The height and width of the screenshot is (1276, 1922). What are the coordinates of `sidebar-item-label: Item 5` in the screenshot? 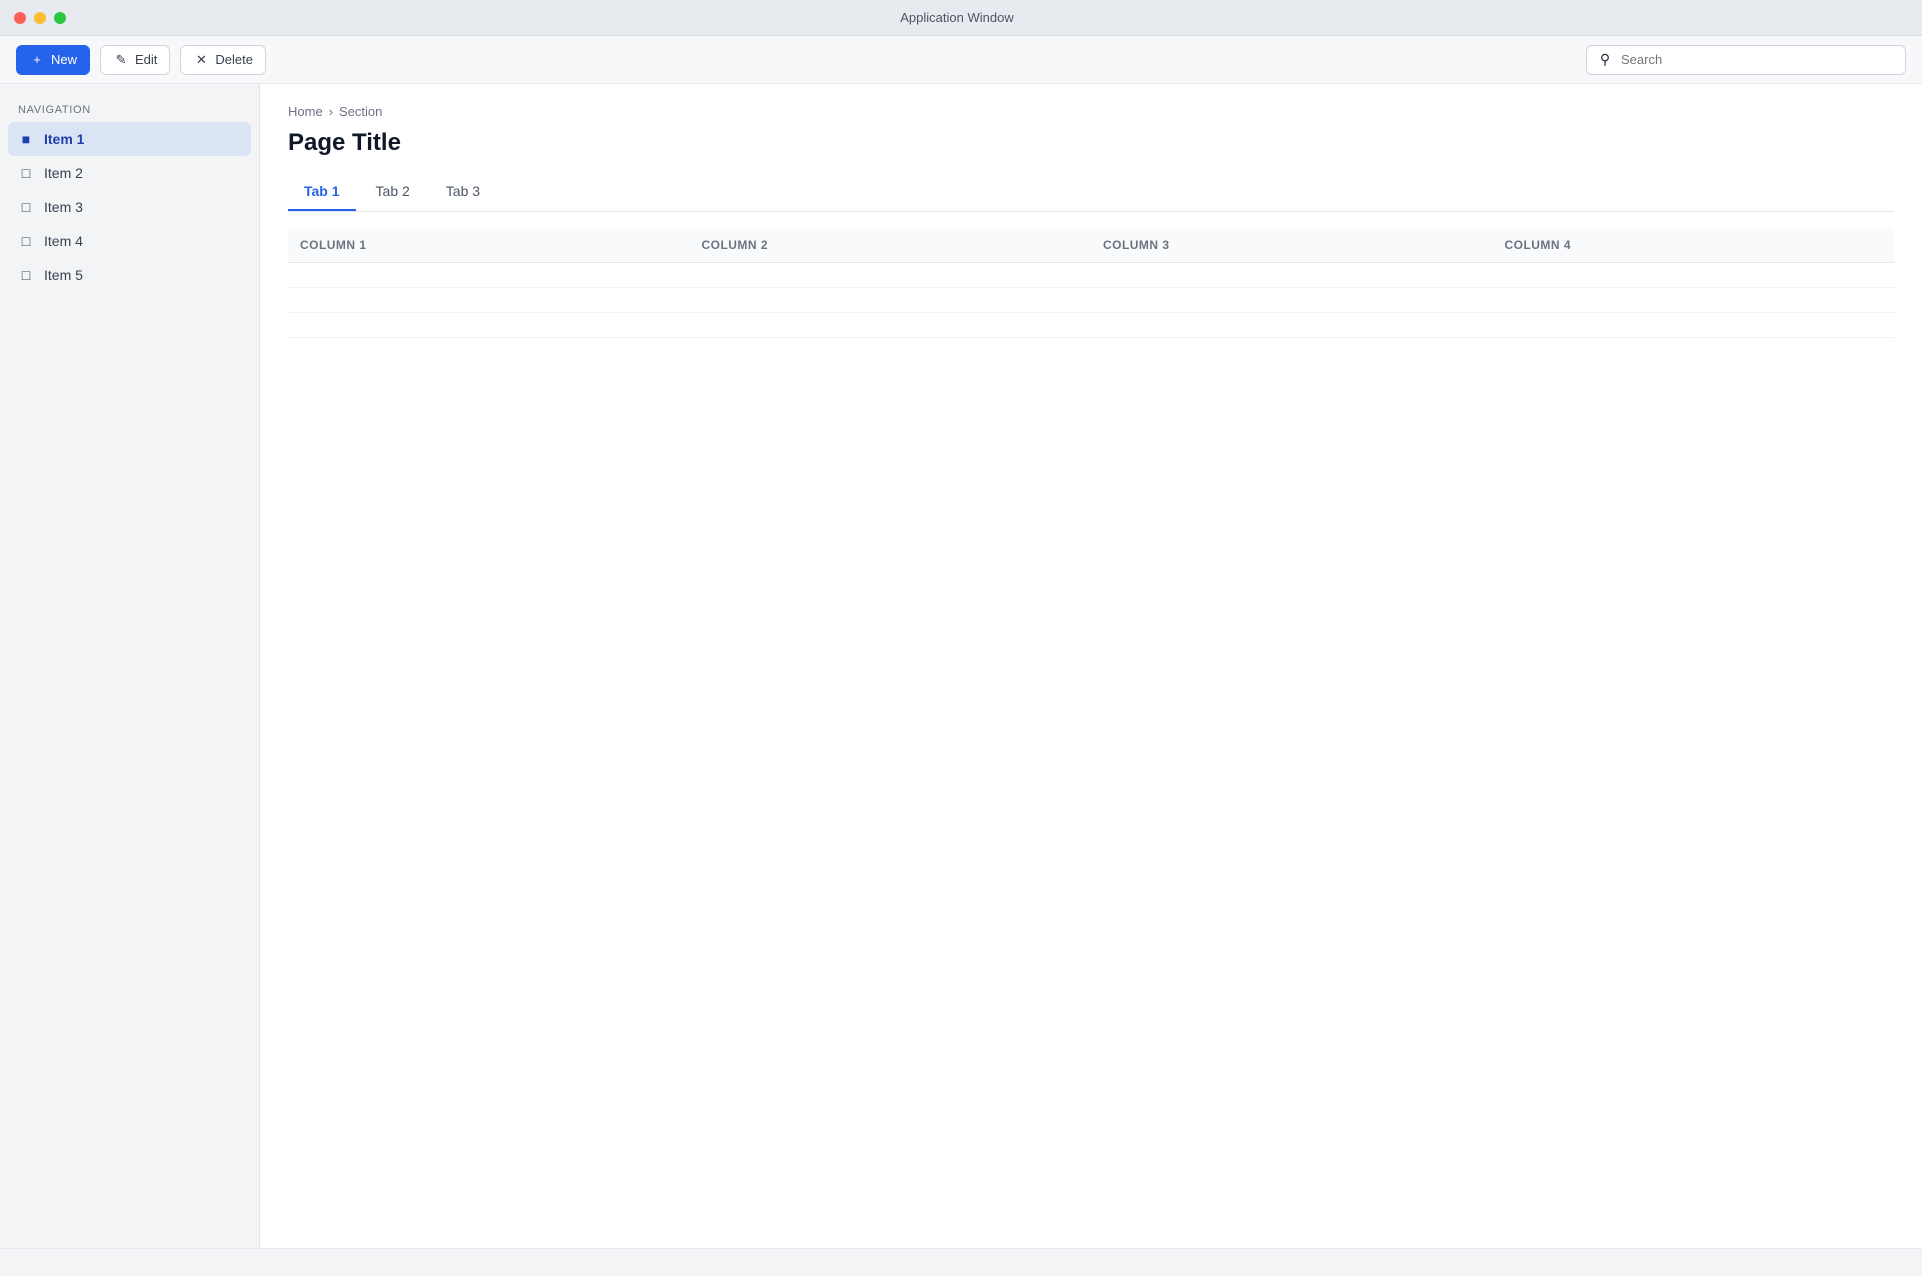 It's located at (63, 275).